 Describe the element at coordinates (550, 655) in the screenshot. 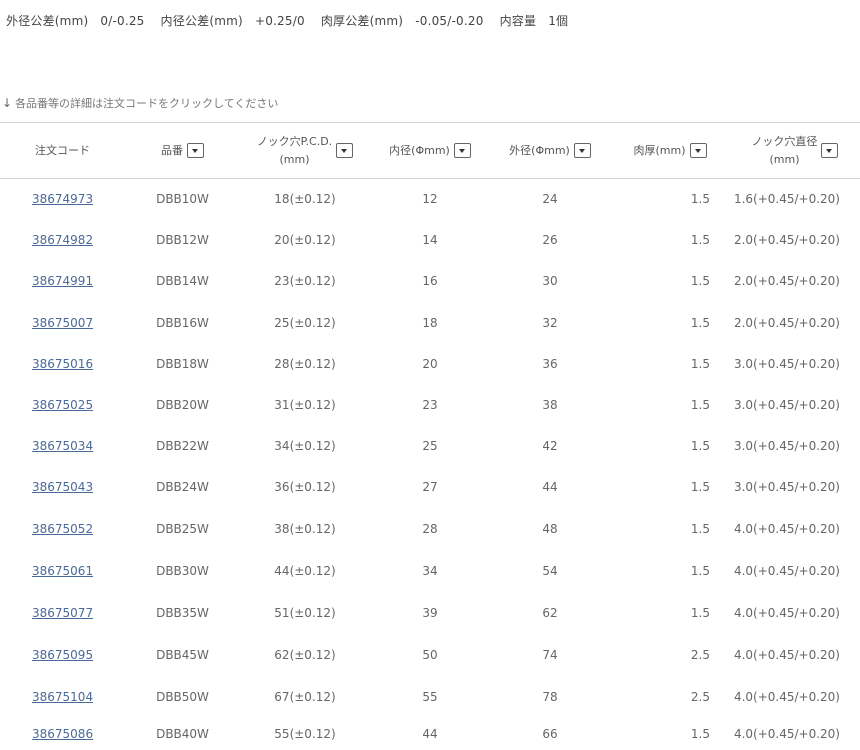

I see `outer-diameter-cell: 74` at that location.